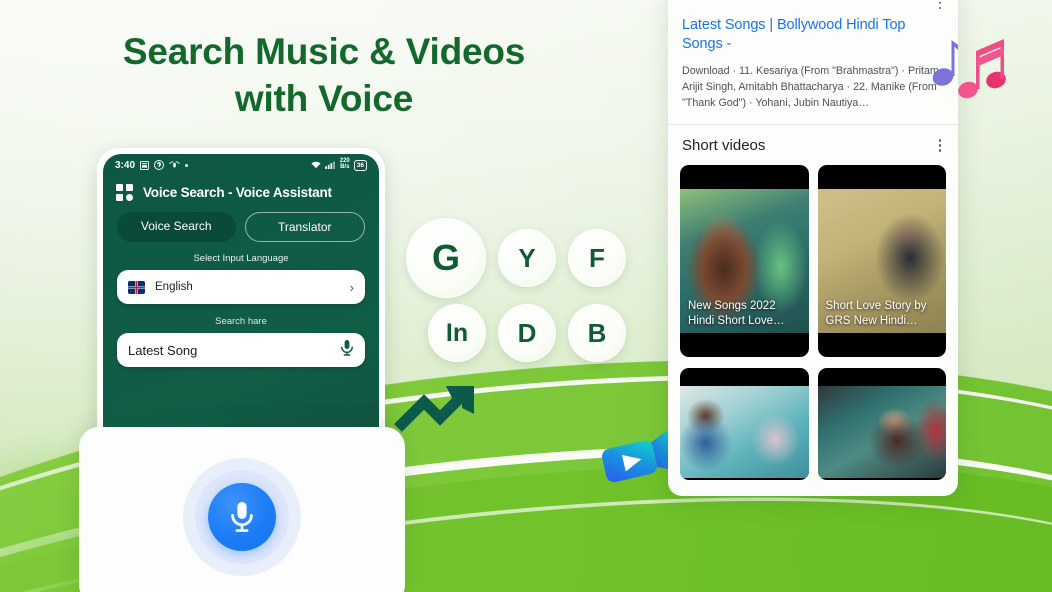  What do you see at coordinates (724, 145) in the screenshot?
I see `short-videos-title: Short videos` at bounding box center [724, 145].